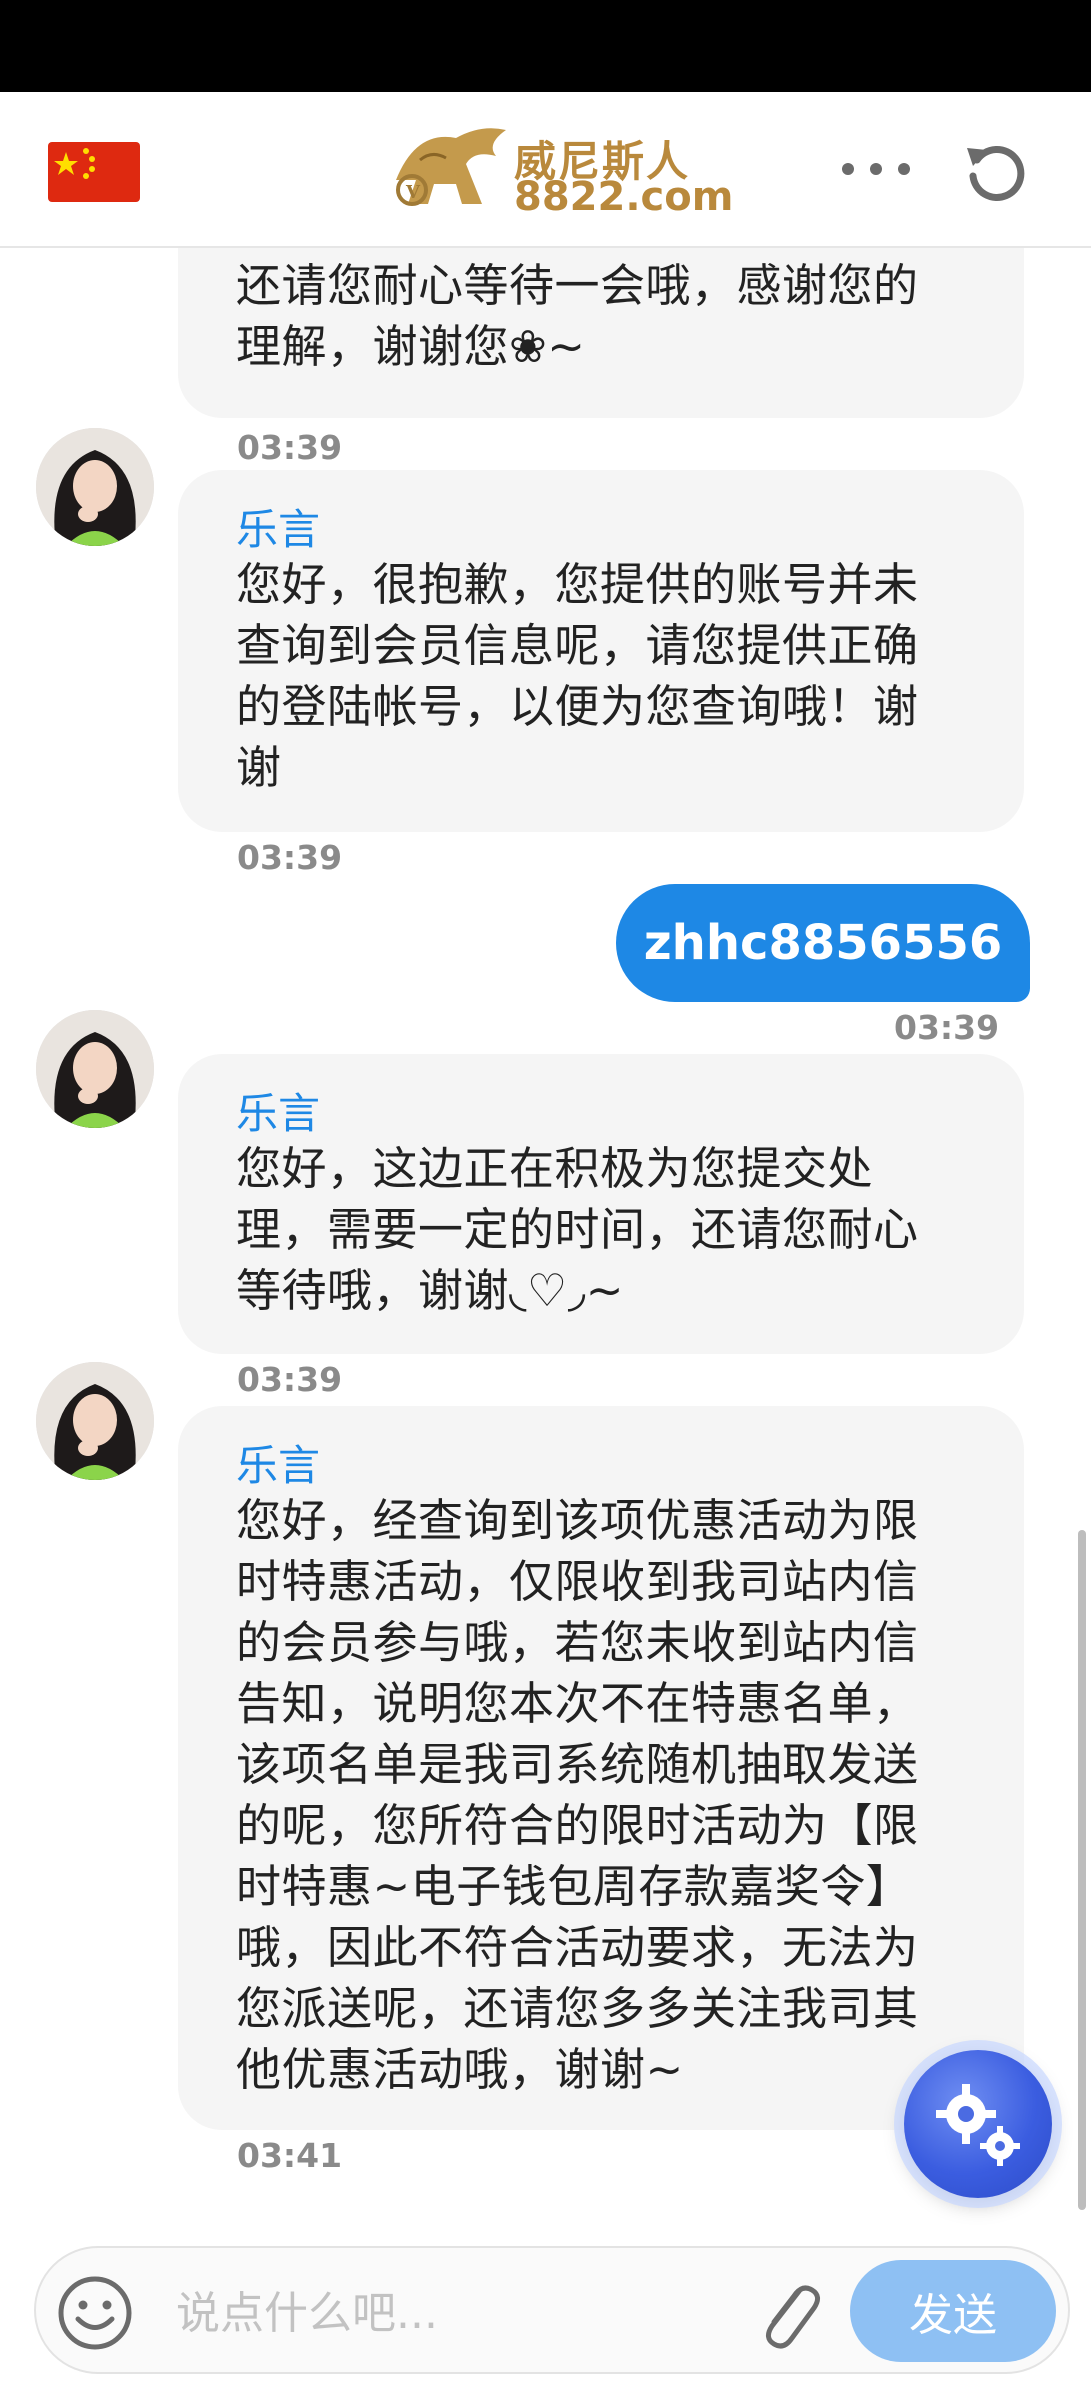  What do you see at coordinates (290, 2155) in the screenshot?
I see `message-timestamp: 03:41` at bounding box center [290, 2155].